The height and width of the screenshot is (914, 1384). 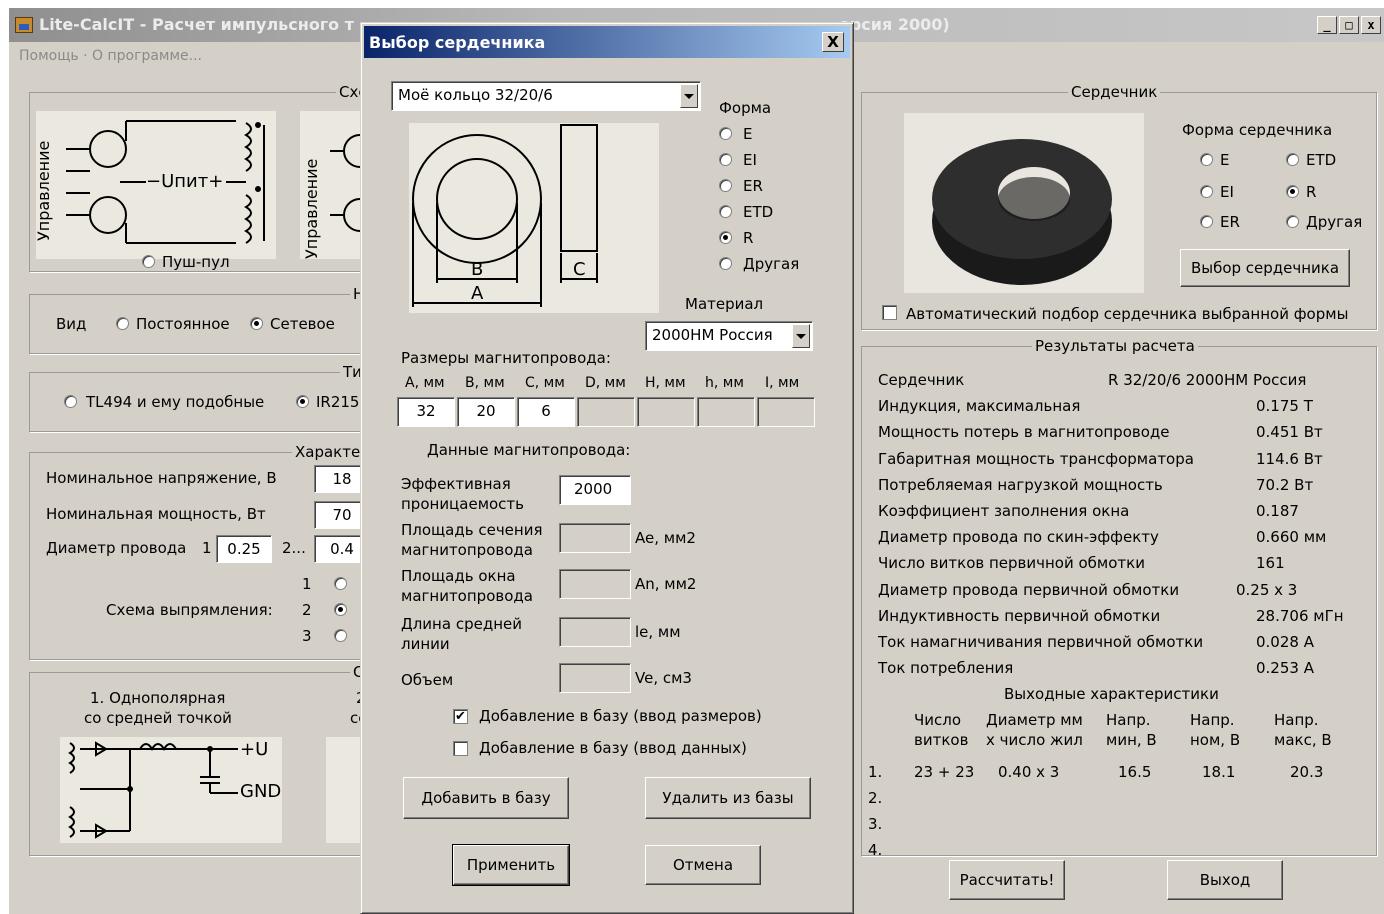 I want to click on rect-title-line2: со средней точкой, so click(x=158, y=718).